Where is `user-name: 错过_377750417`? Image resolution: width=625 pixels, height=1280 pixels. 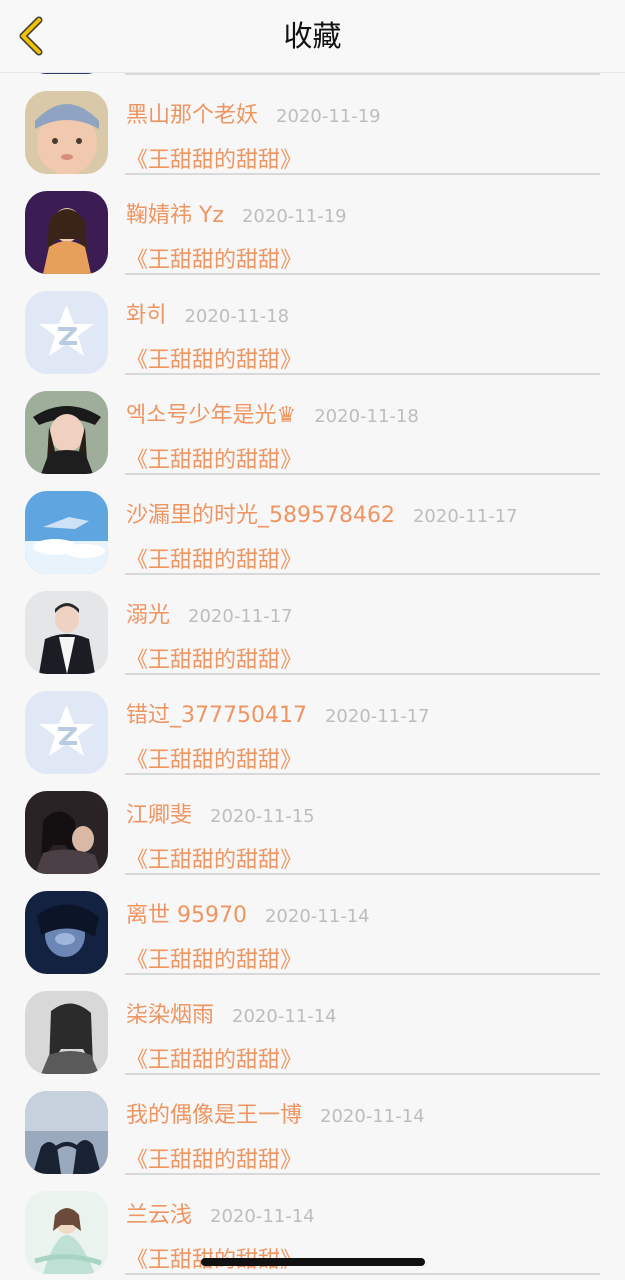 user-name: 错过_377750417 is located at coordinates (216, 713).